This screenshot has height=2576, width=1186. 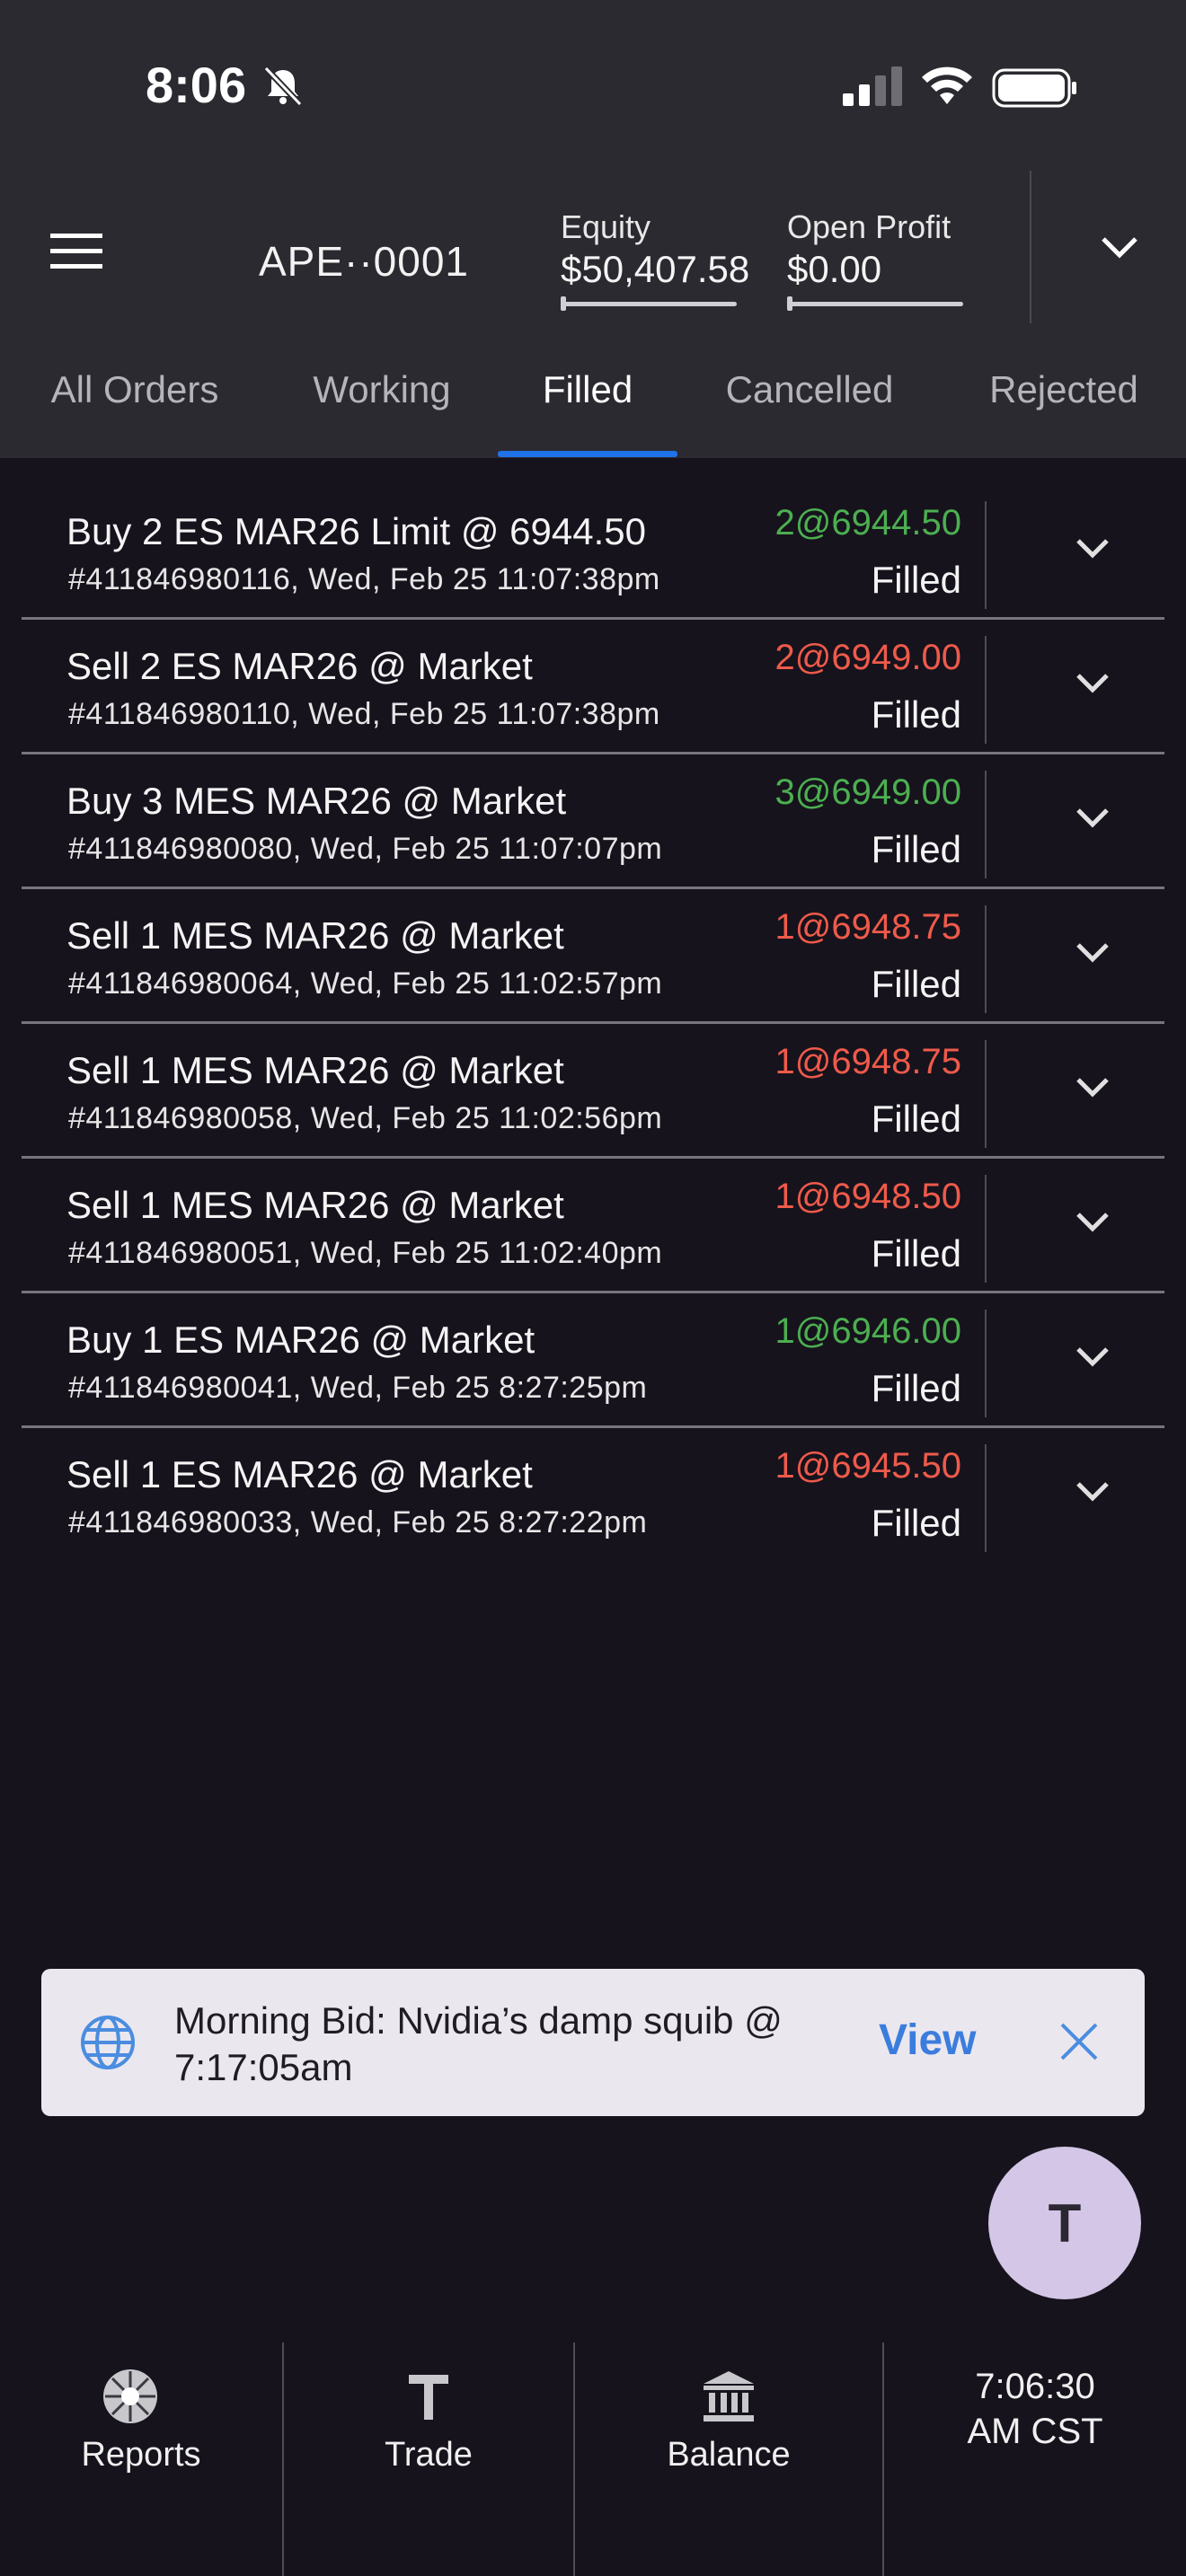 What do you see at coordinates (655, 269) in the screenshot?
I see `equity-value: $50,407.58` at bounding box center [655, 269].